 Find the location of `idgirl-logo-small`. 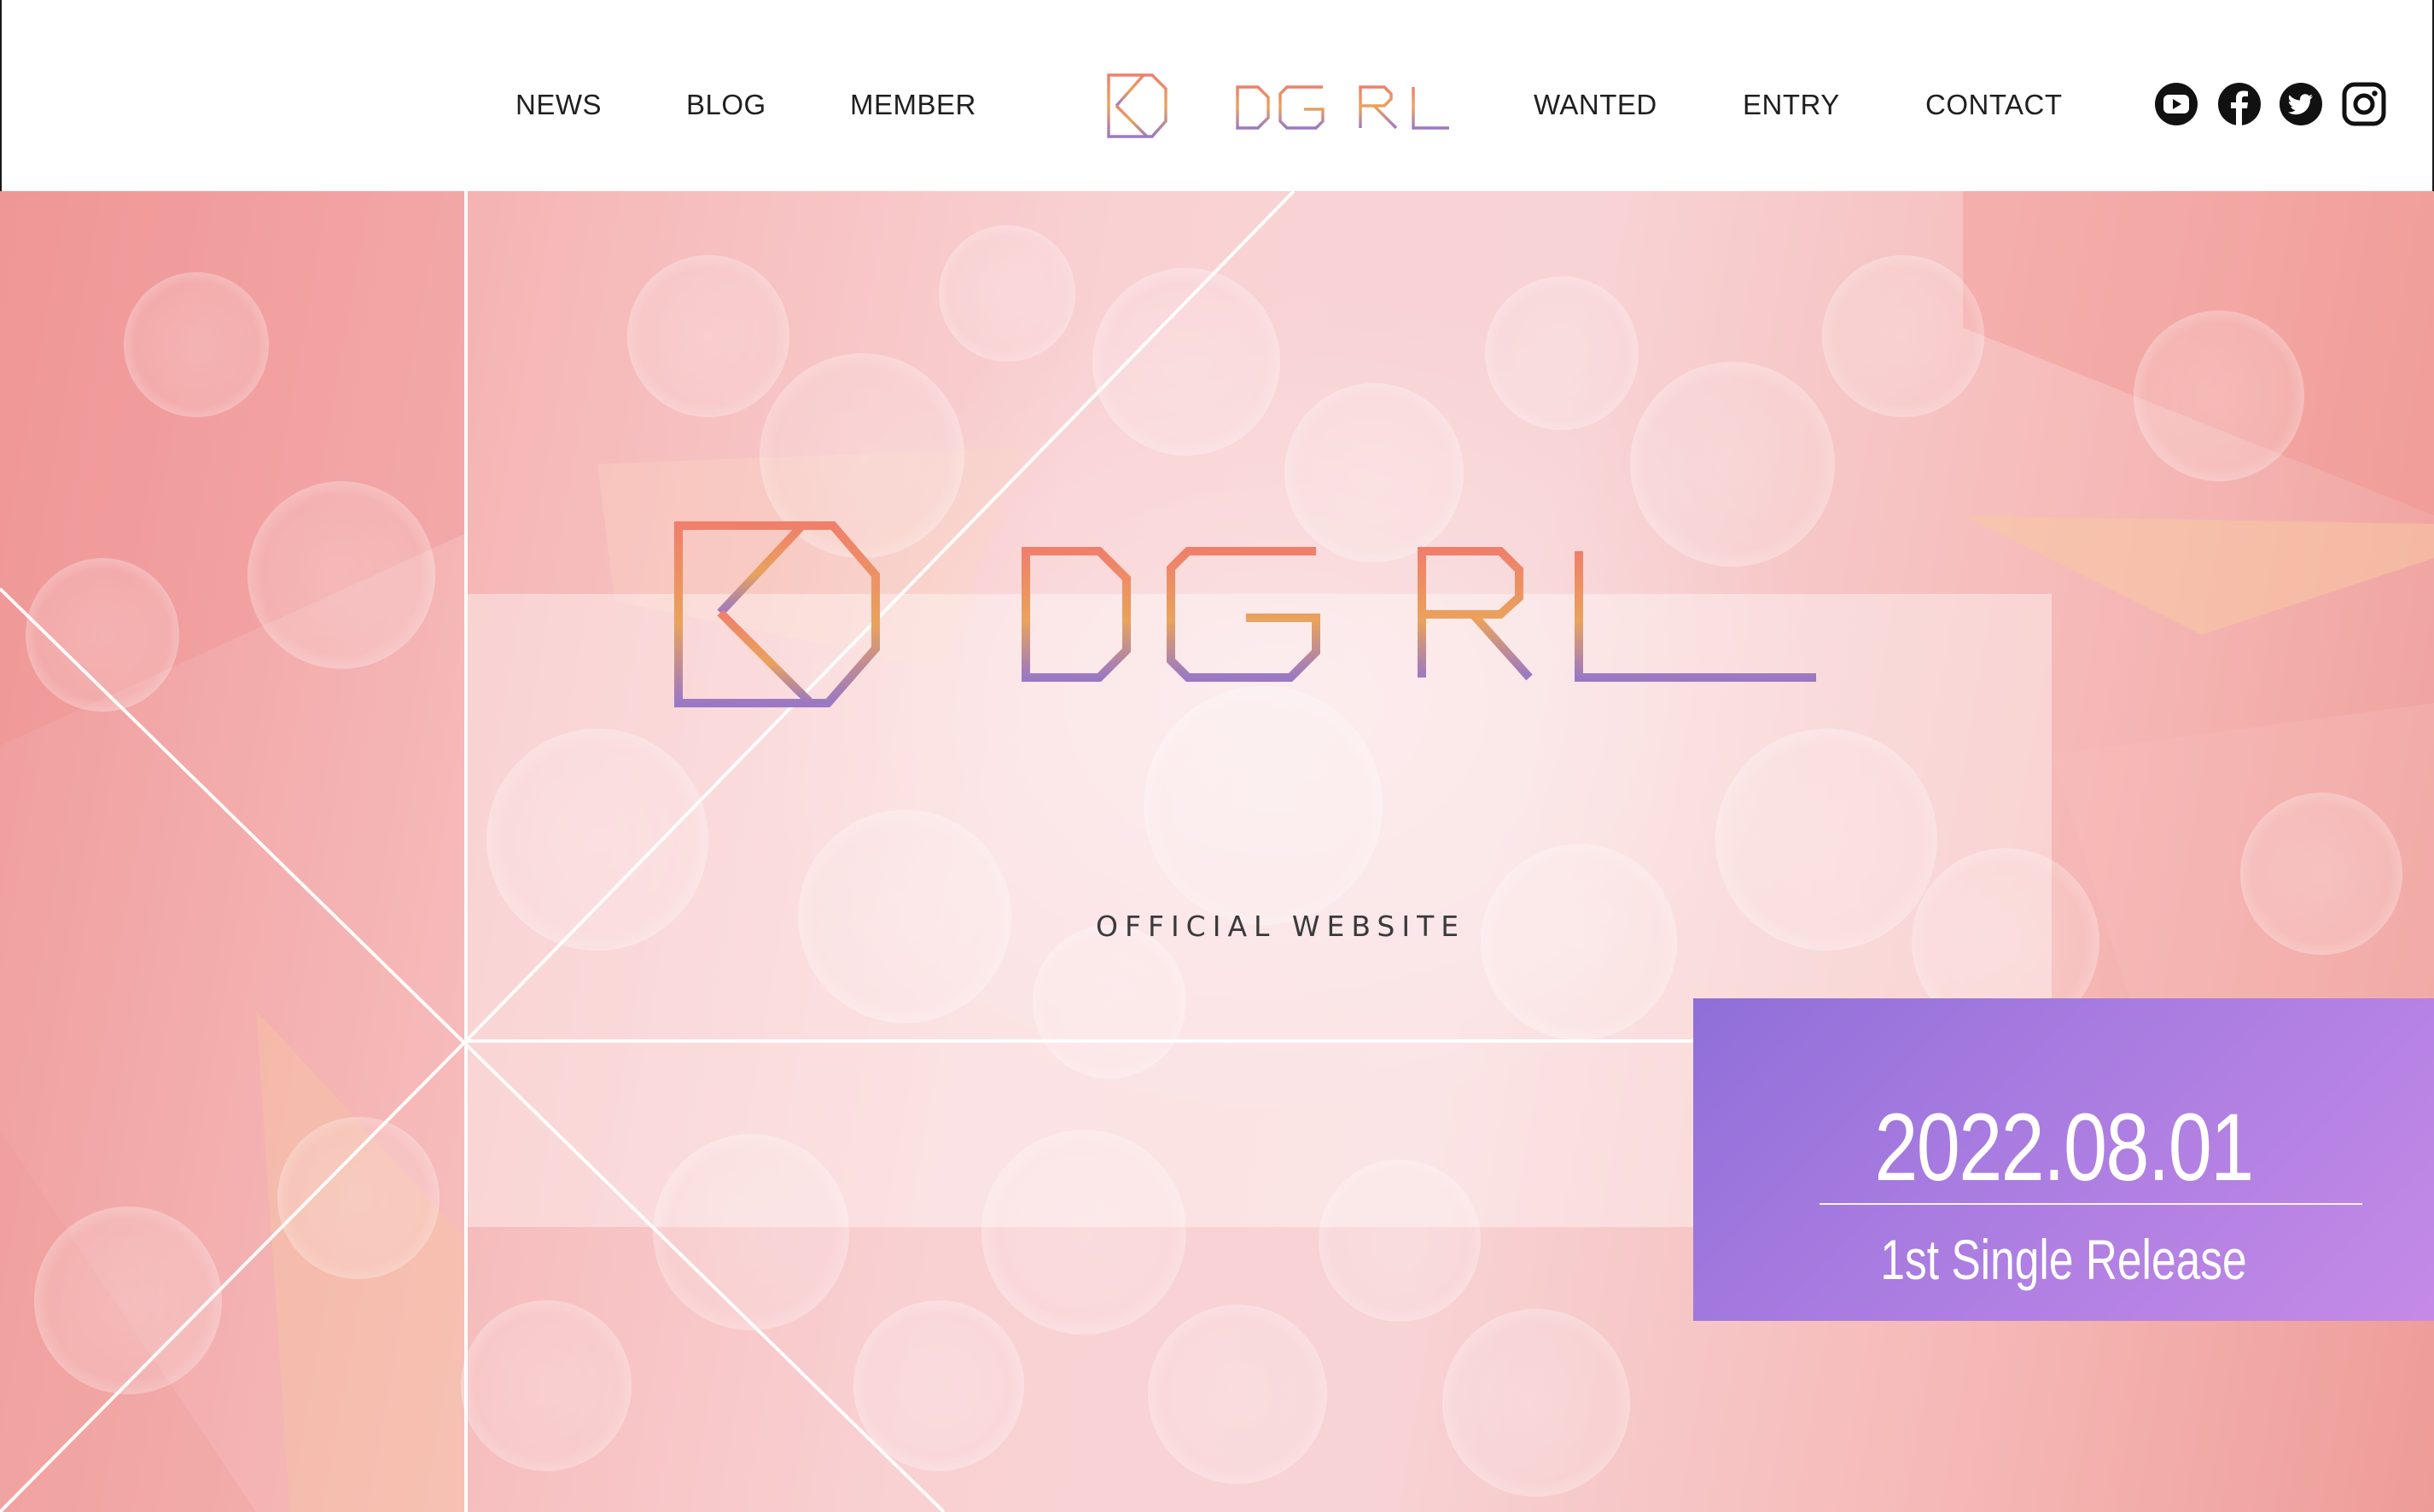

idgirl-logo-small is located at coordinates (1278, 105).